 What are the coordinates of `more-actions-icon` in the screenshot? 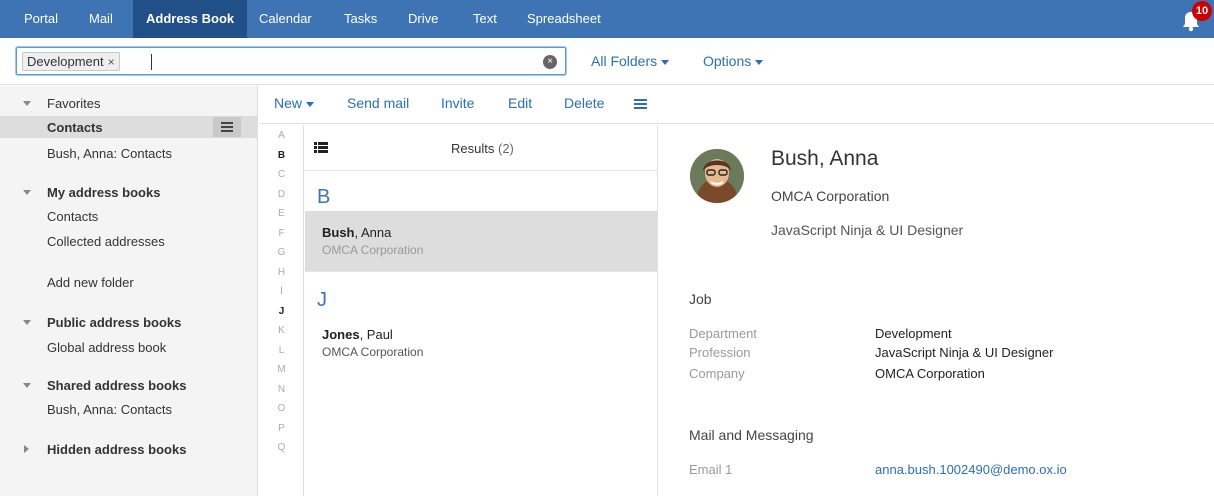 It's located at (640, 104).